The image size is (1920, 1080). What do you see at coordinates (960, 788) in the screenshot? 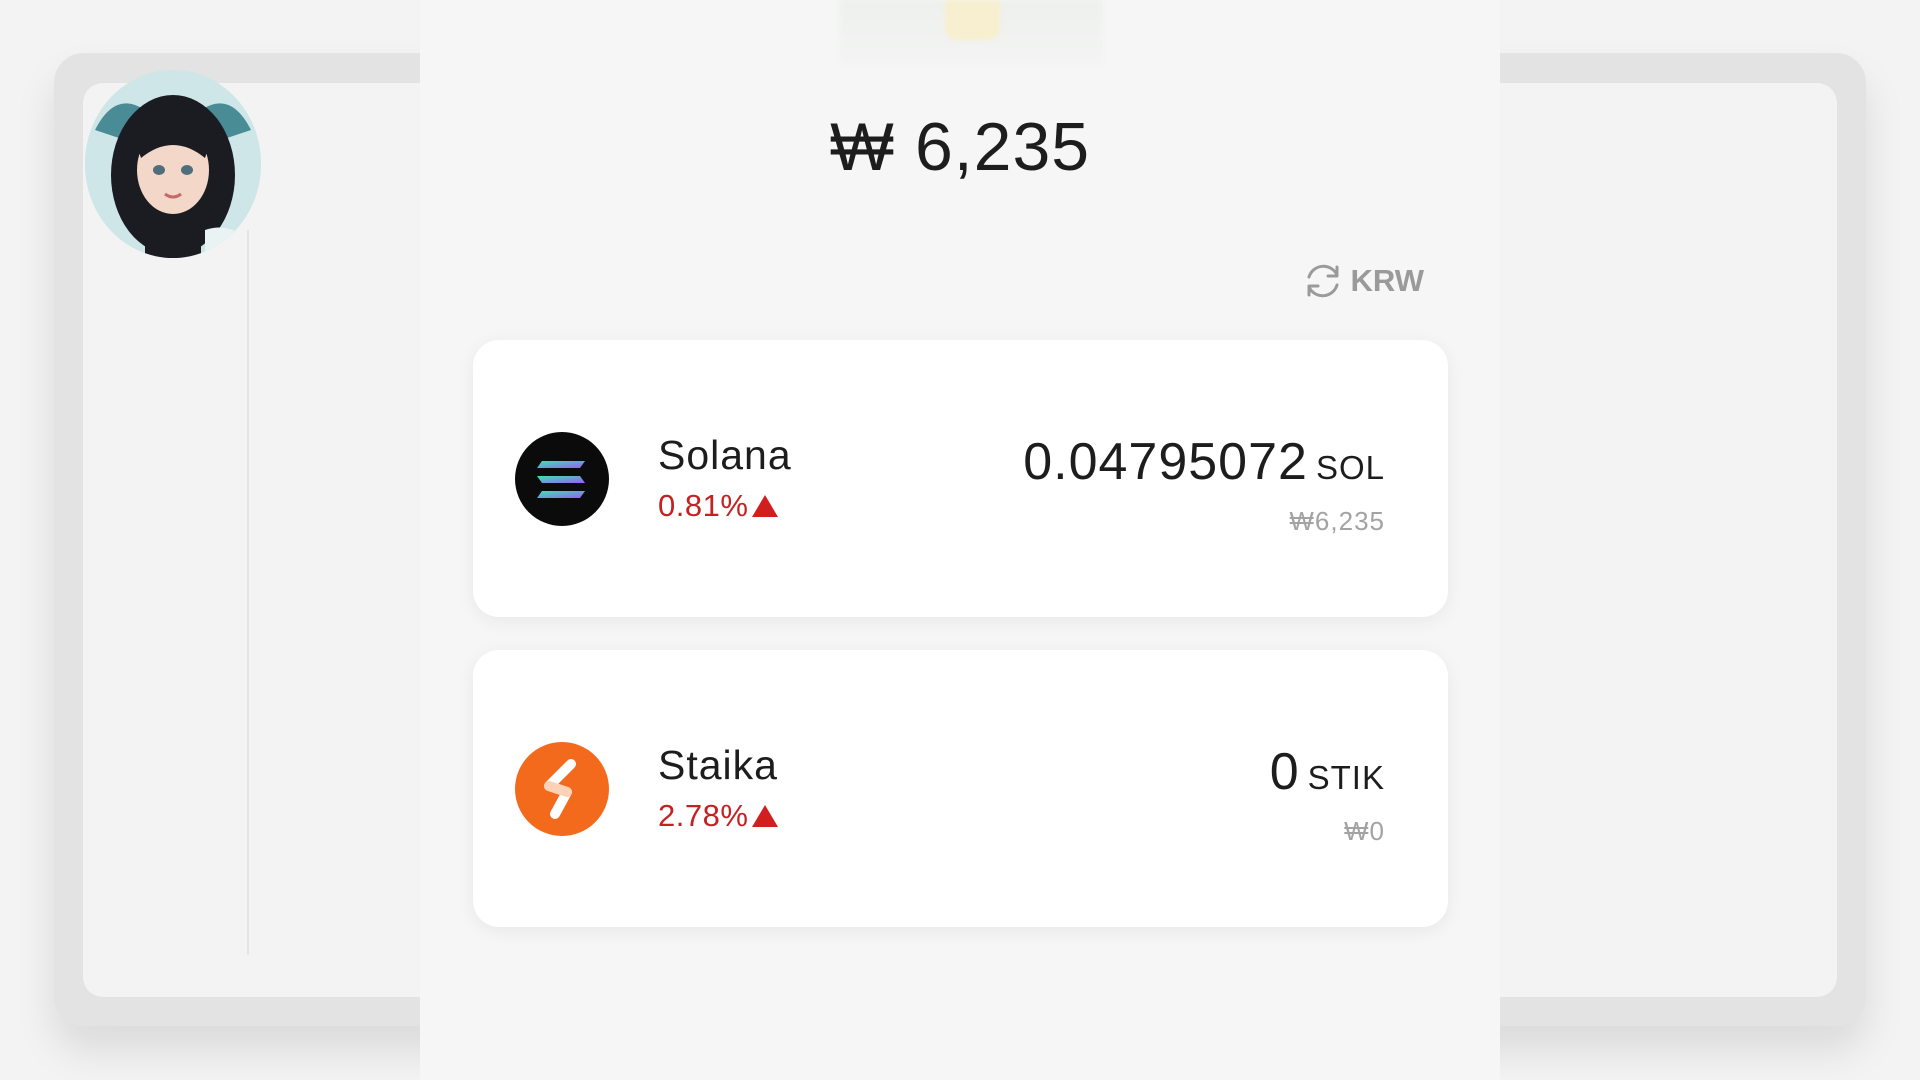
I see `asset-card-staika: Staika 2.78% 0 STIK ₩0` at bounding box center [960, 788].